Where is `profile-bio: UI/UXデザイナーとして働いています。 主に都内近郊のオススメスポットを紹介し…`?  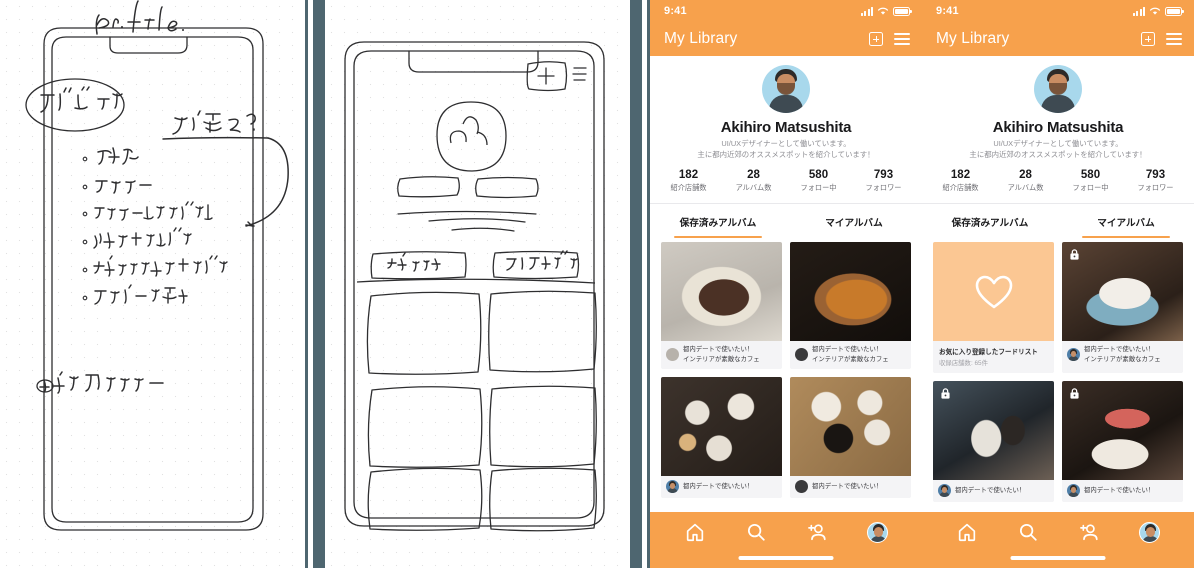 profile-bio: UI/UXデザイナーとして働いています。 主に都内近郊のオススメスポットを紹介し… is located at coordinates (786, 149).